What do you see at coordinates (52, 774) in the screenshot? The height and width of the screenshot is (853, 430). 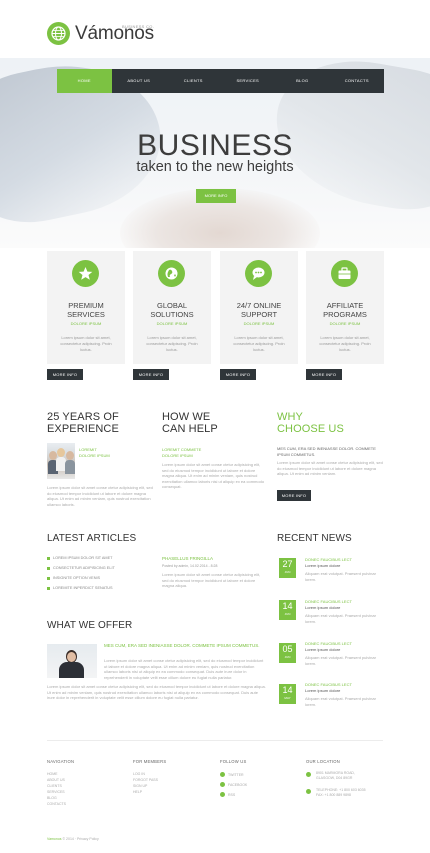 I see `footer-link: HOME` at bounding box center [52, 774].